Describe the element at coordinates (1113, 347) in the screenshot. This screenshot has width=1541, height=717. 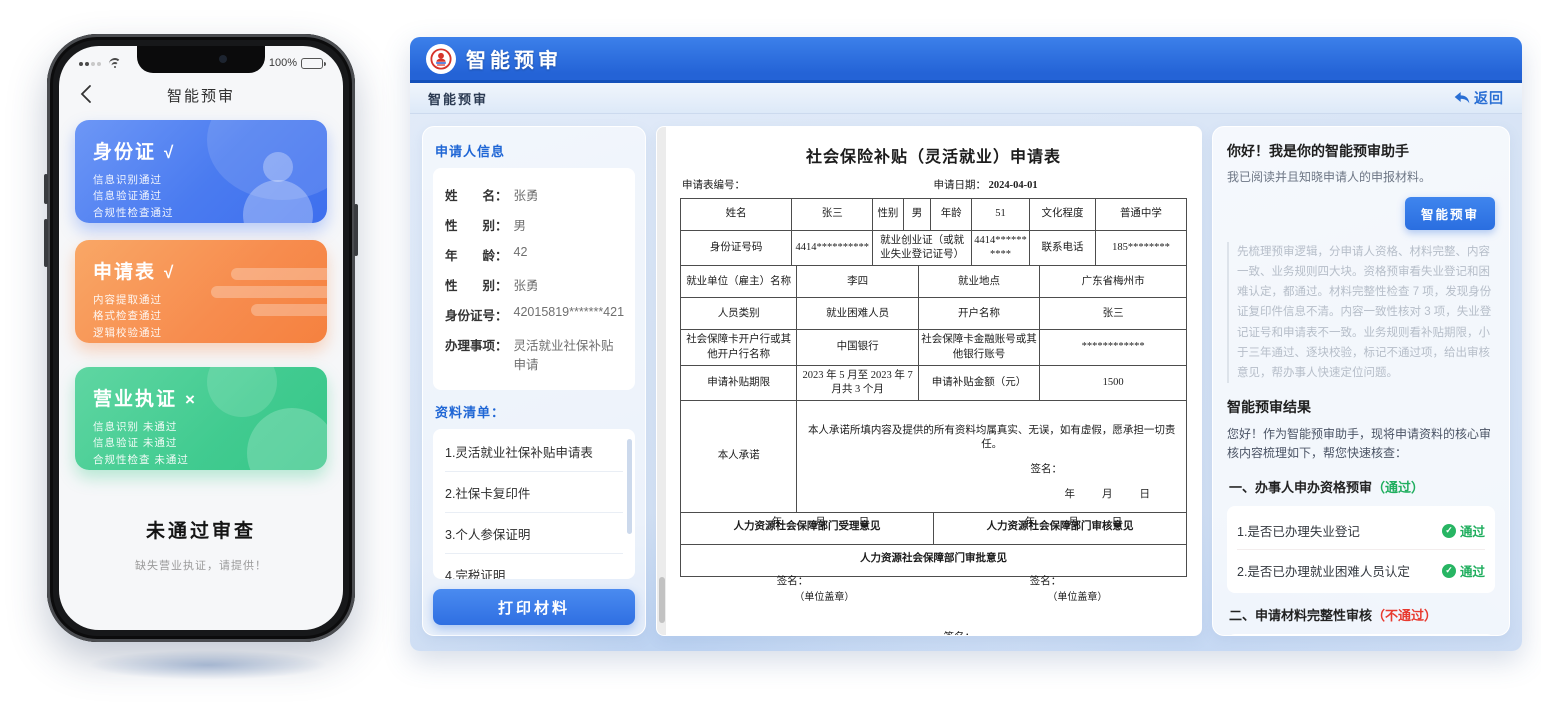
I see `cell-value: ************` at that location.